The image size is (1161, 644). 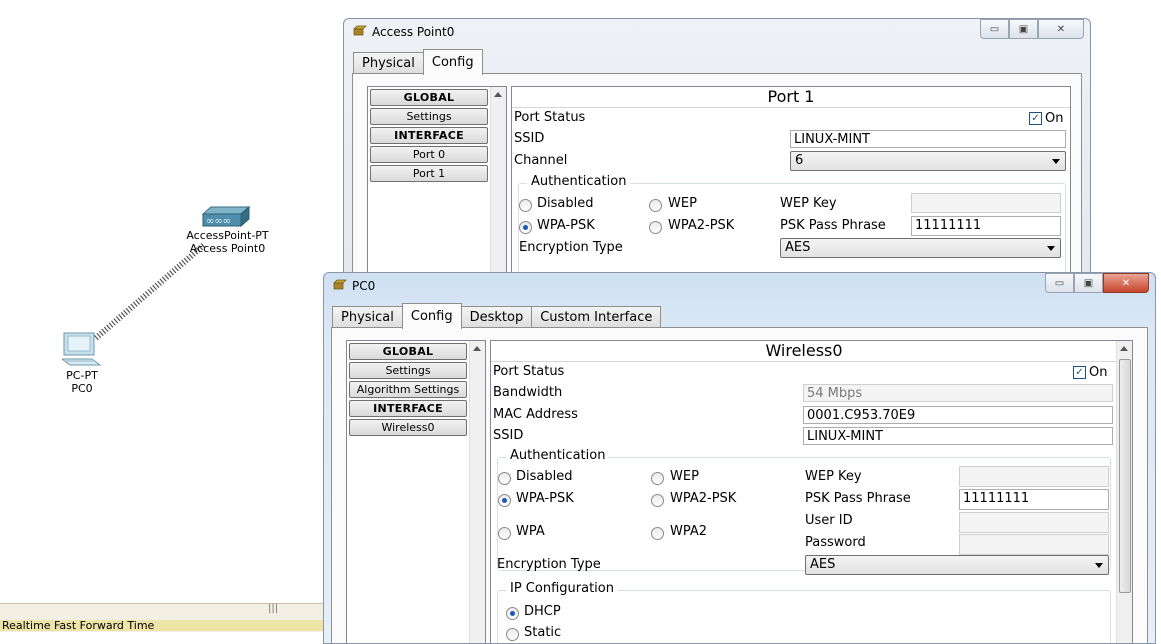 I want to click on minimize-icon: ▭, so click(x=994, y=29).